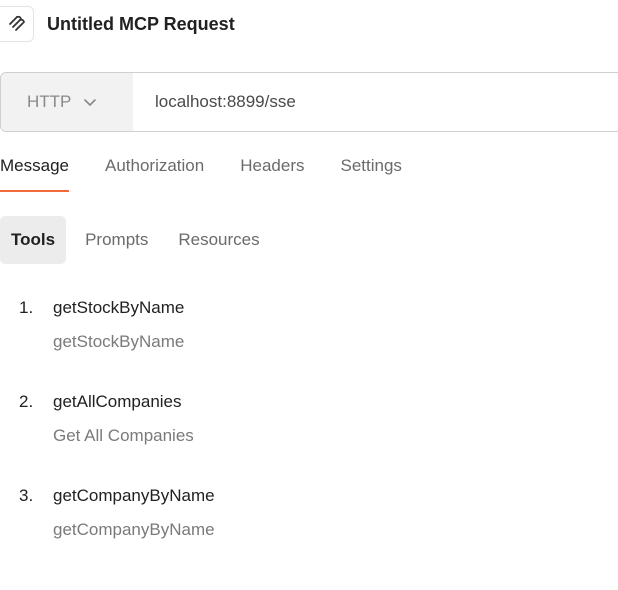 The image size is (618, 590). What do you see at coordinates (34, 171) in the screenshot?
I see `tab-message: Message` at bounding box center [34, 171].